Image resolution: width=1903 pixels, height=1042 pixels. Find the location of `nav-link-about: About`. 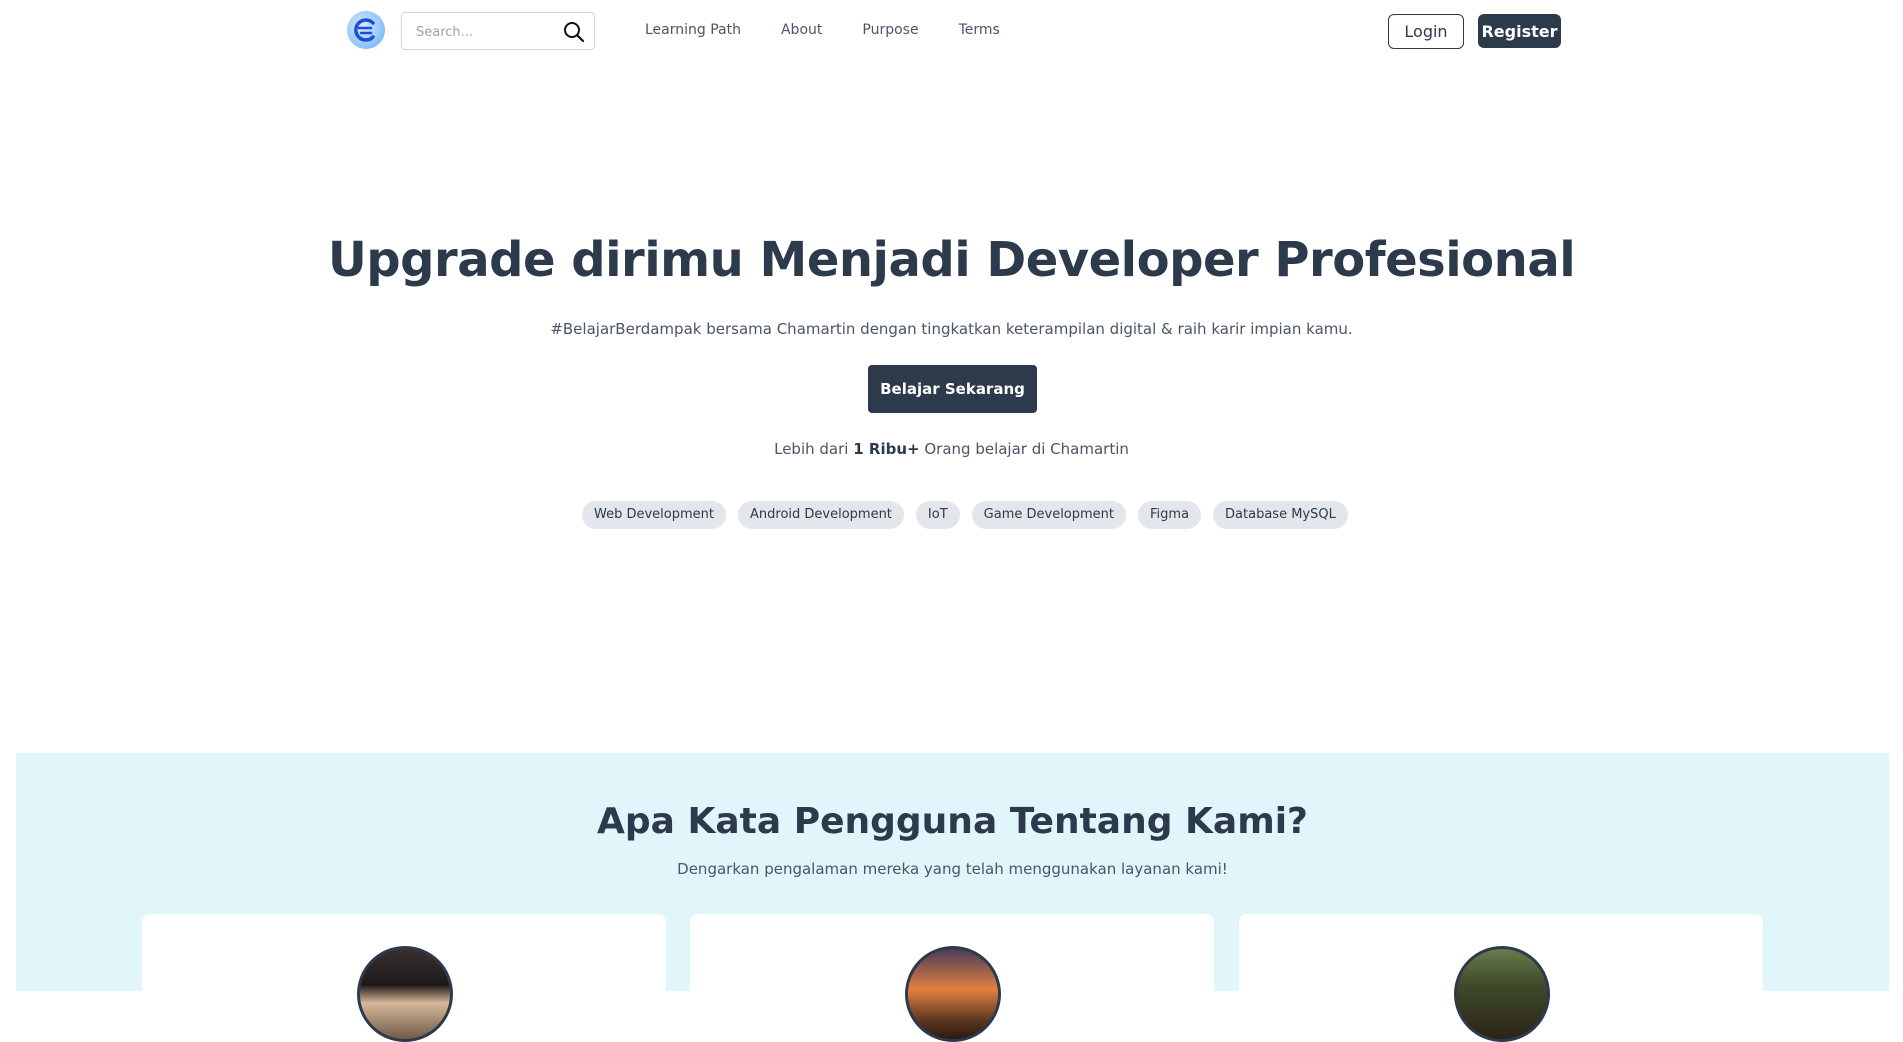

nav-link-about: About is located at coordinates (801, 30).